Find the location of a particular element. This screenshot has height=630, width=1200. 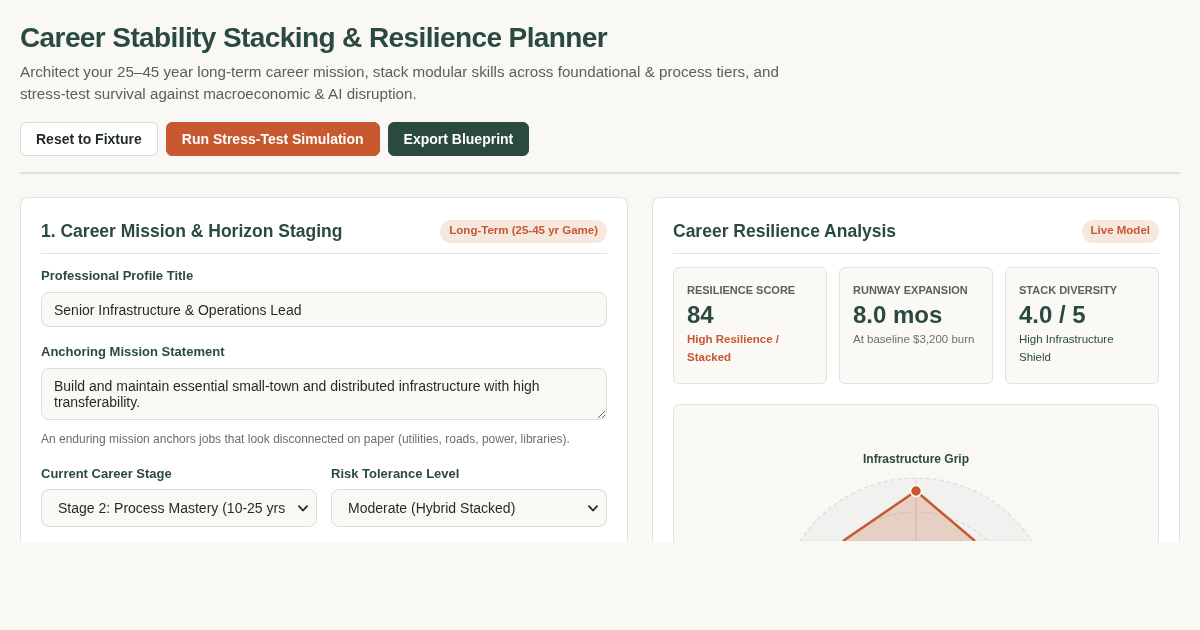

page-title: Career Stability Stacking & Resilience Planner is located at coordinates (314, 38).